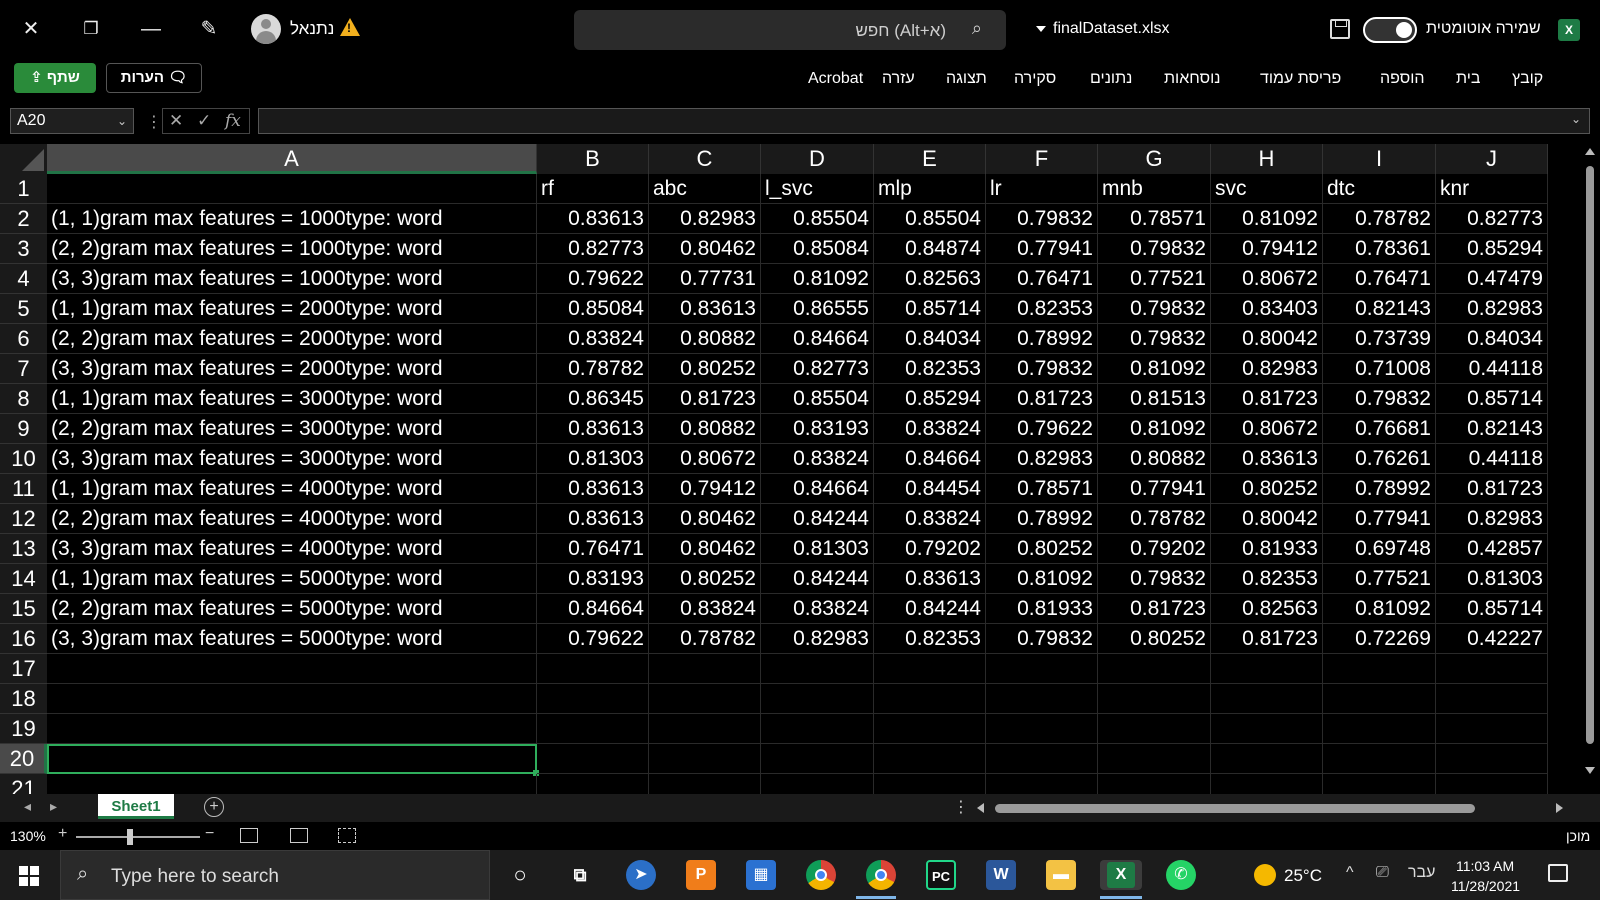 The width and height of the screenshot is (1600, 900). Describe the element at coordinates (292, 519) in the screenshot. I see `label-cell: (2, 2)gram max features = 4000type: word` at that location.